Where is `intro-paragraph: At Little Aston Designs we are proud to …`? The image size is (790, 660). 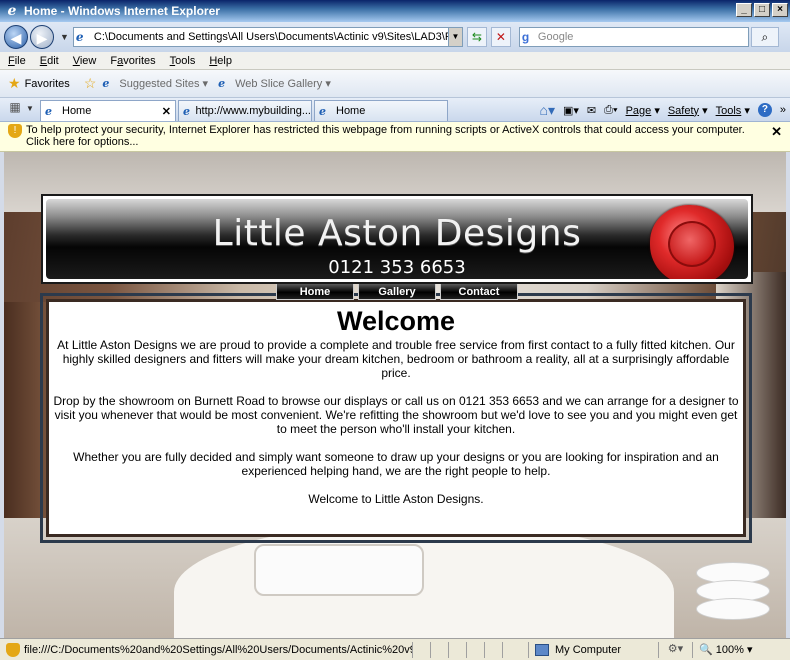
intro-paragraph: At Little Aston Designs we are proud to … is located at coordinates (396, 359).